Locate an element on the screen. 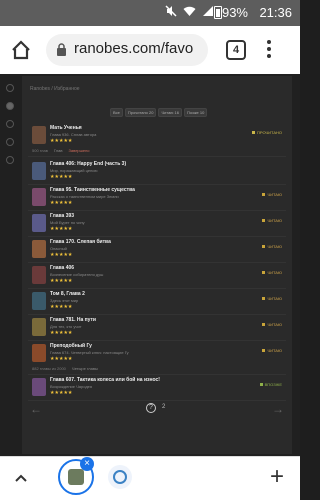 Image resolution: width=320 pixels, height=500 pixels. item-title: Глава 393 is located at coordinates (62, 216).